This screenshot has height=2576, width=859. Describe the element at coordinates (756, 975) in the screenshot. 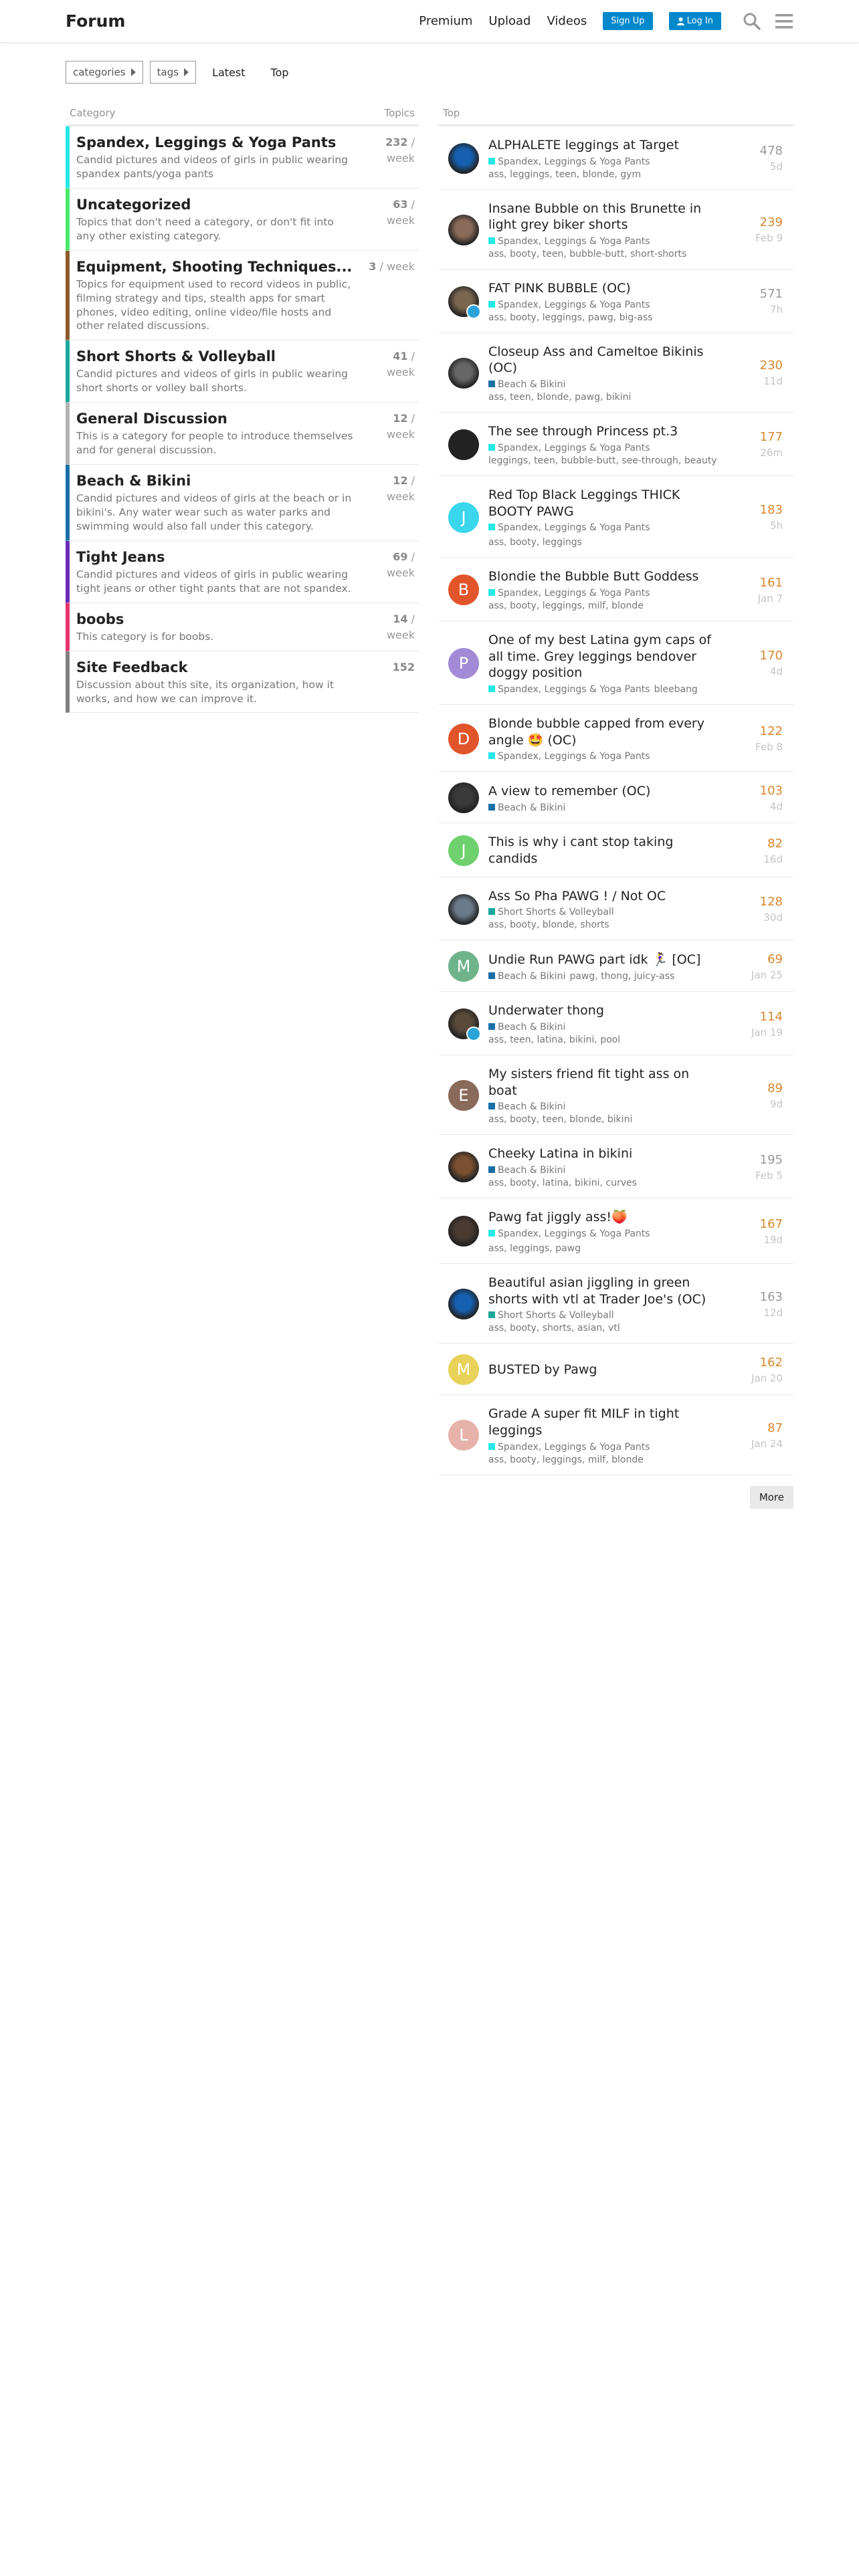

I see `activity-date: Jan 25` at that location.